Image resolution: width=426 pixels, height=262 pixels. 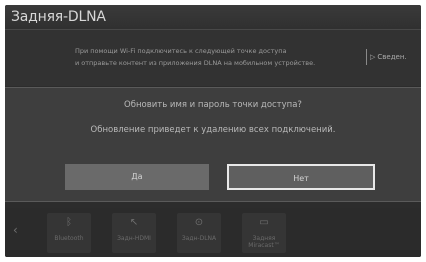 What do you see at coordinates (134, 238) in the screenshot?
I see `source-label: Задн-HDMI` at bounding box center [134, 238].